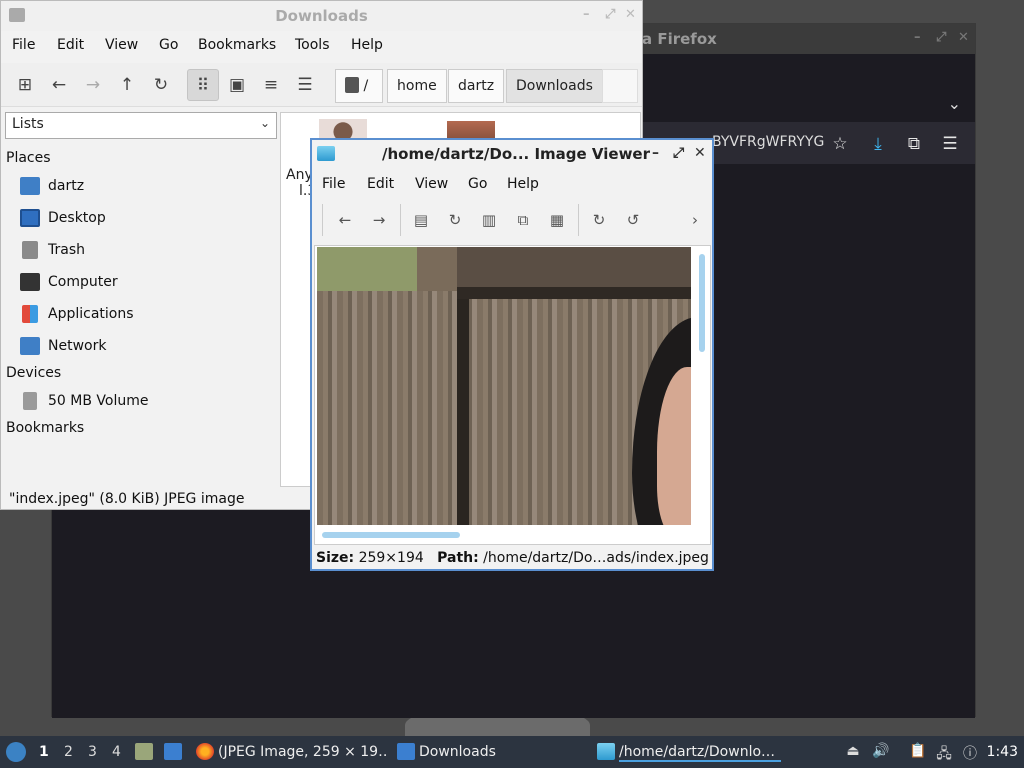 The height and width of the screenshot is (768, 1024). What do you see at coordinates (91, 314) in the screenshot?
I see `sidebar-item-label: Applications` at bounding box center [91, 314].